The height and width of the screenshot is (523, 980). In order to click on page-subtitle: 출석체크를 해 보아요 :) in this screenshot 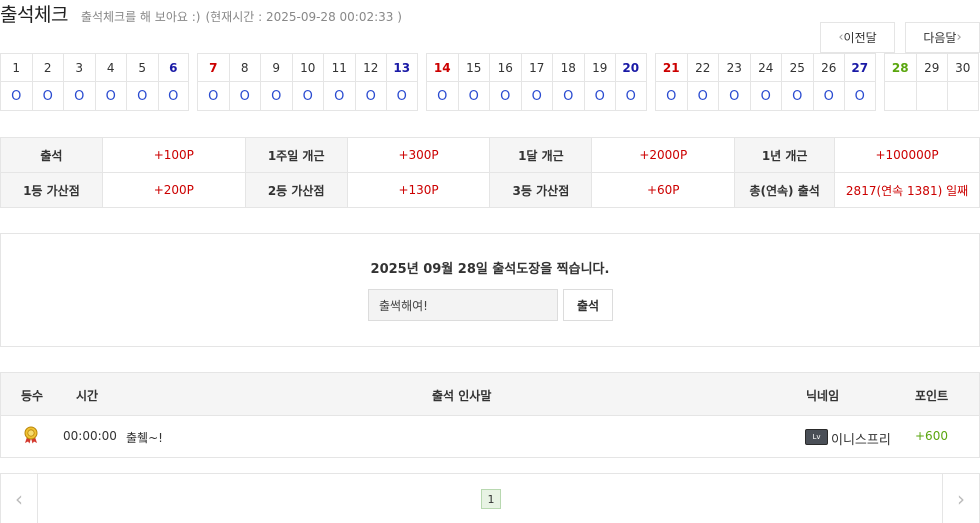, I will do `click(140, 17)`.